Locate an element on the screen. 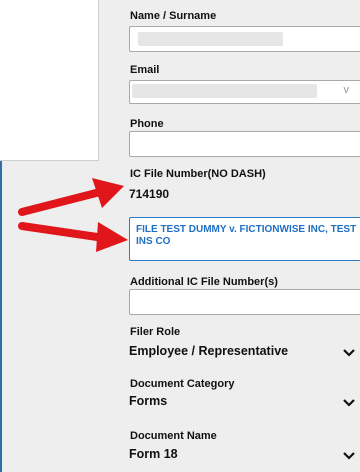 The image size is (360, 472). filer-role-select: Employee / Representative is located at coordinates (241, 352).